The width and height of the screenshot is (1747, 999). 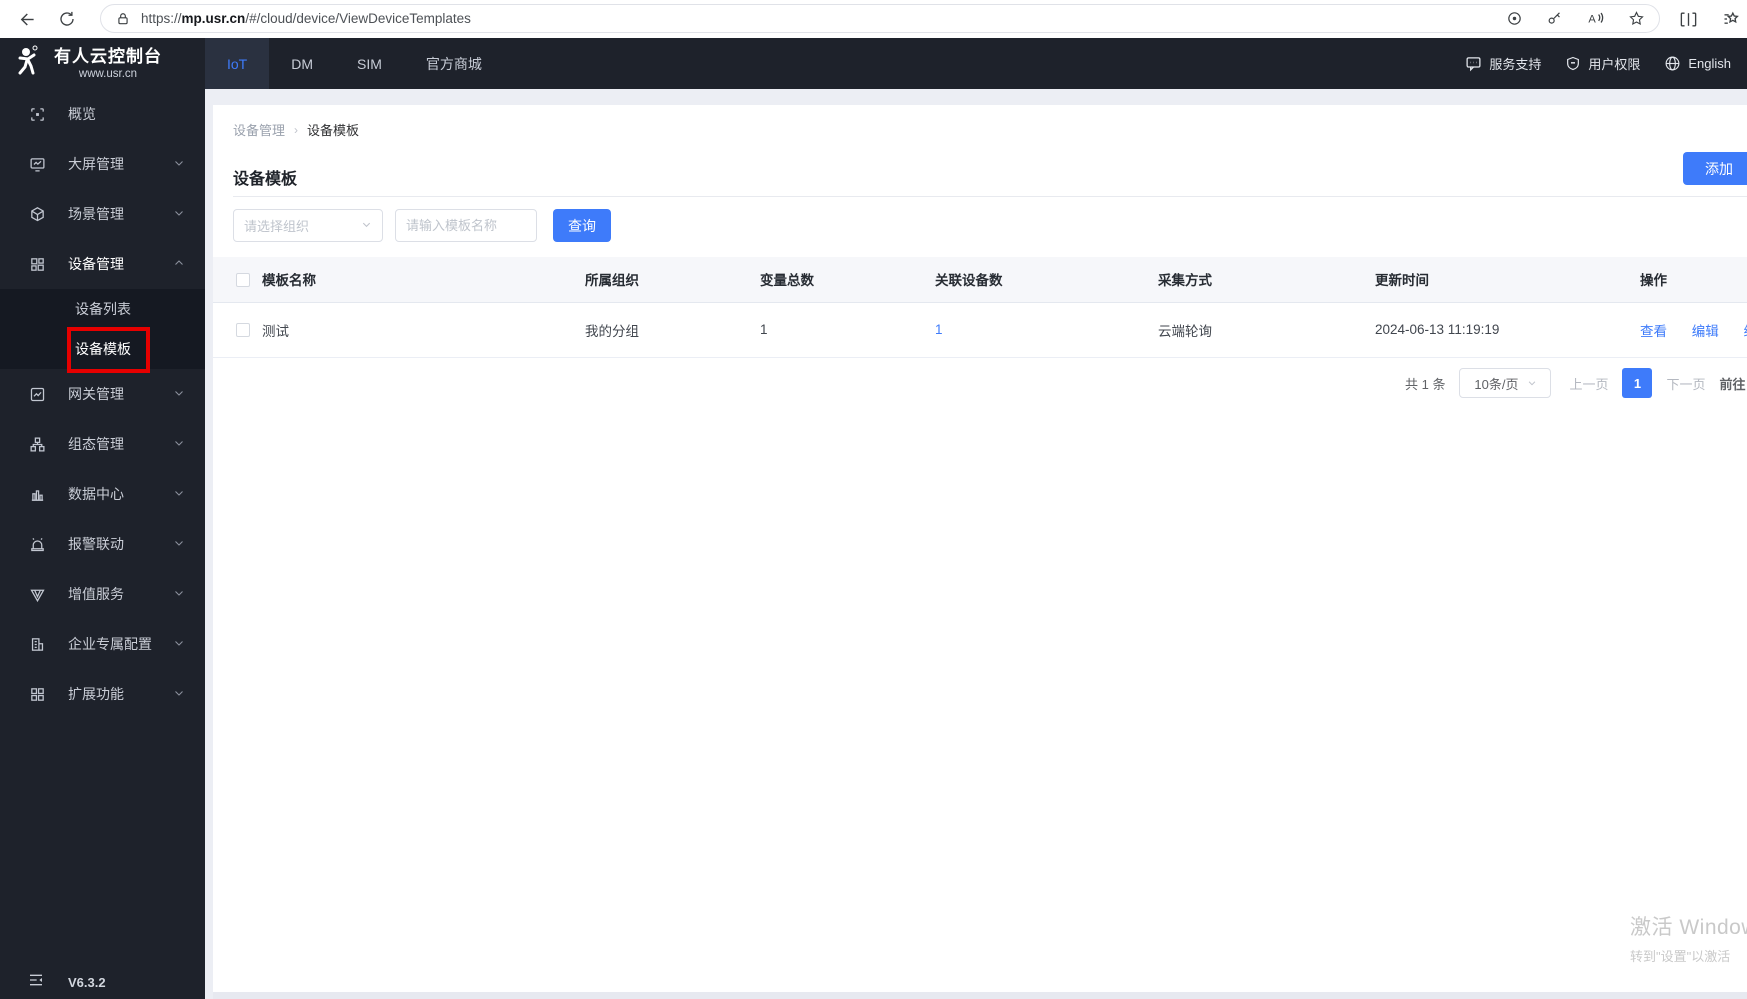 What do you see at coordinates (466, 225) in the screenshot?
I see `template-name-input` at bounding box center [466, 225].